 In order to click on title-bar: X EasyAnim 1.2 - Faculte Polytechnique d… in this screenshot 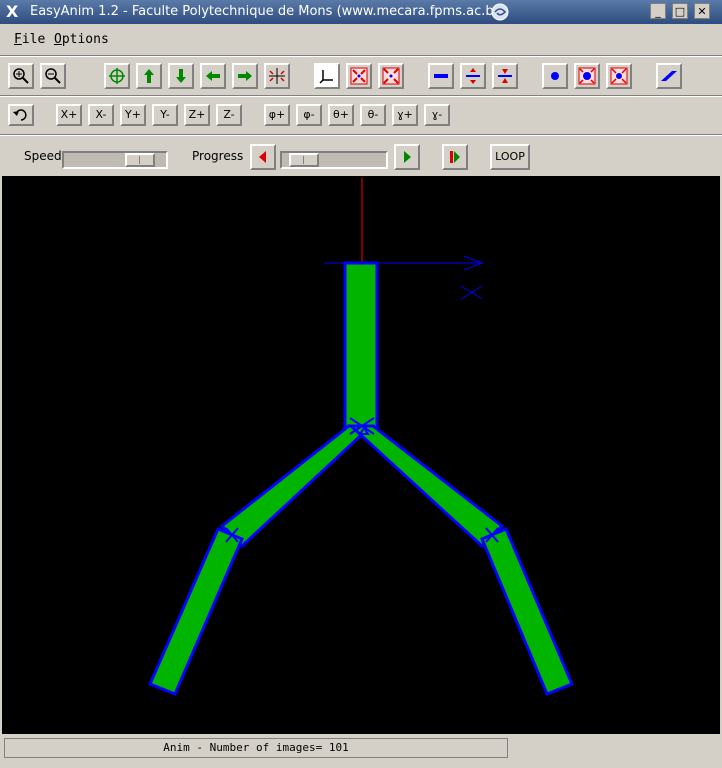, I will do `click(361, 12)`.